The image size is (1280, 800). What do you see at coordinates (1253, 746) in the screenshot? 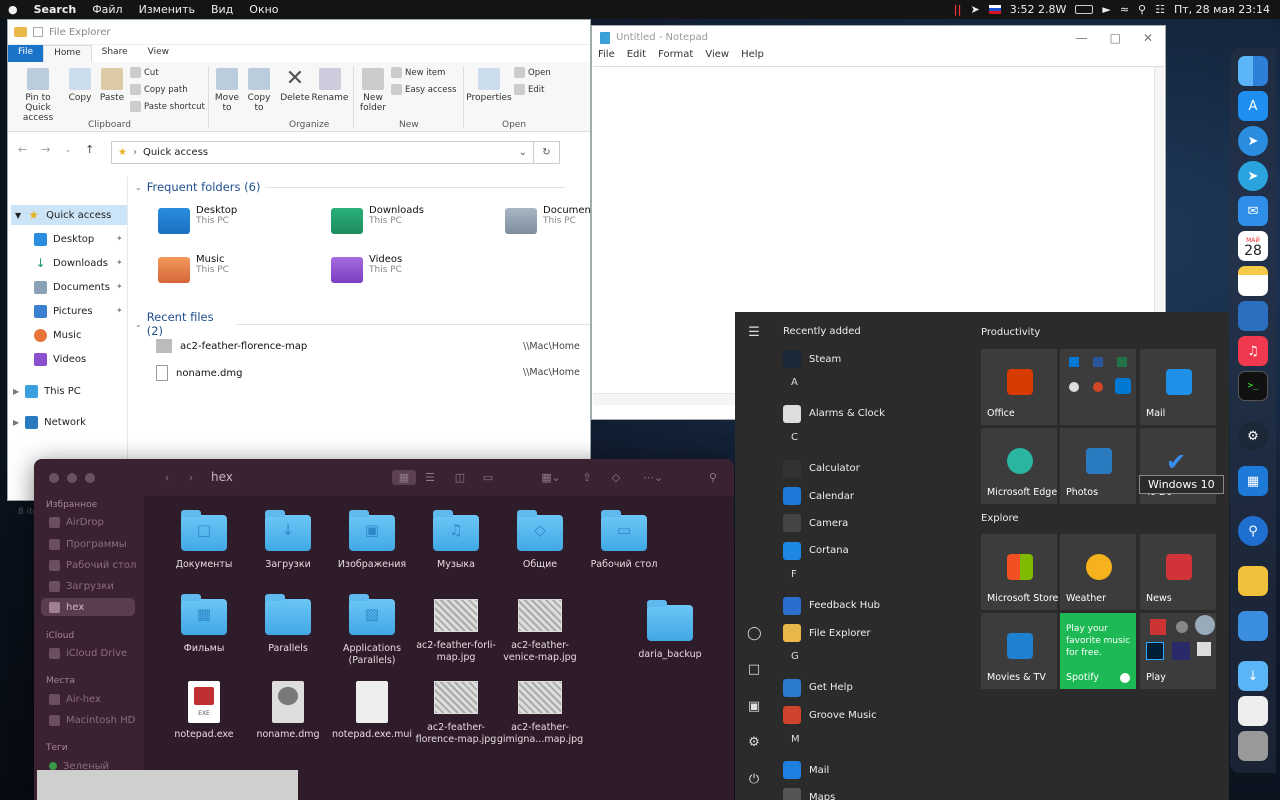
I see `trash-dock-icon` at bounding box center [1253, 746].